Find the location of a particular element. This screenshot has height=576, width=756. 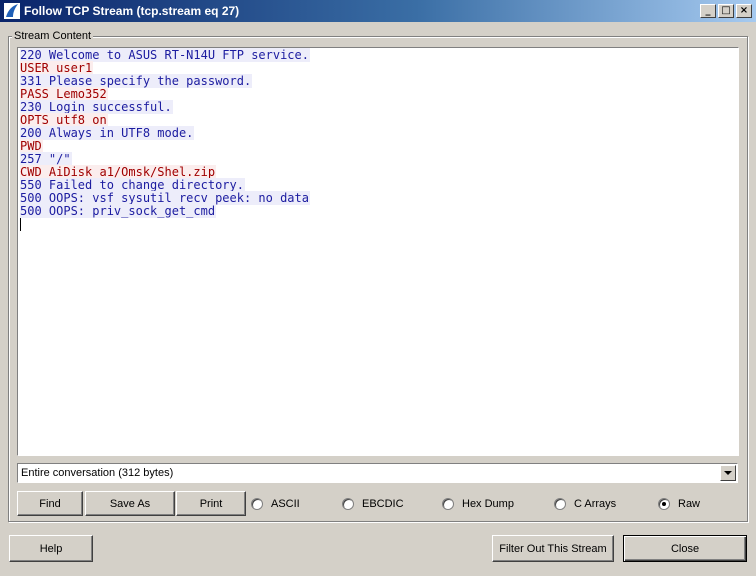

radio-raw-label: Raw is located at coordinates (689, 504).